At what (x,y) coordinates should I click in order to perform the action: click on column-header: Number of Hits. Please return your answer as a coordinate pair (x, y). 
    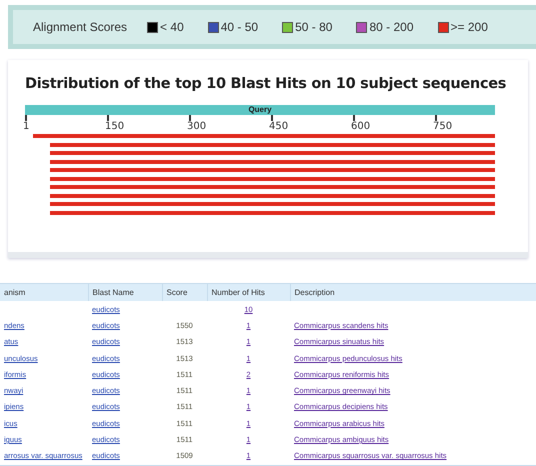
    Looking at the image, I should click on (248, 292).